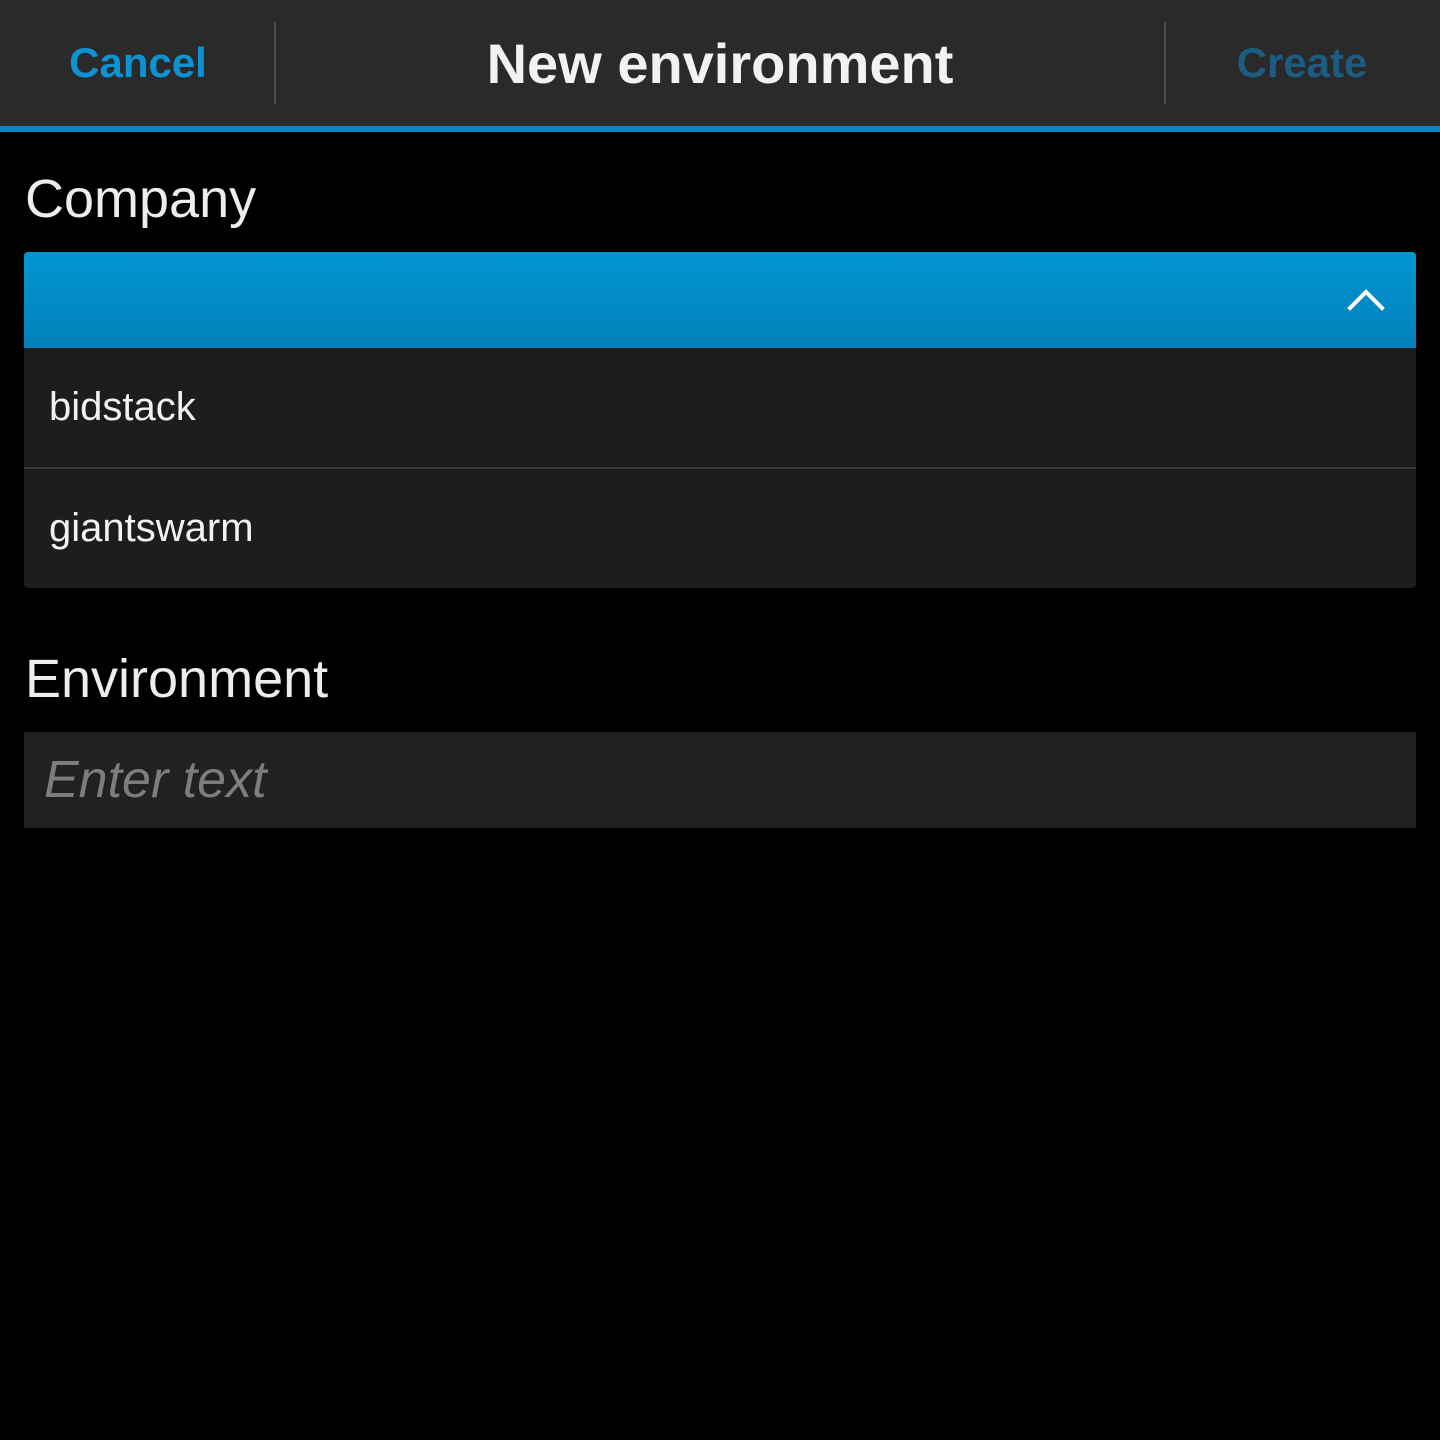 This screenshot has width=1440, height=1440. What do you see at coordinates (720, 528) in the screenshot?
I see `dropdown-option-giantswarm: giantswarm` at bounding box center [720, 528].